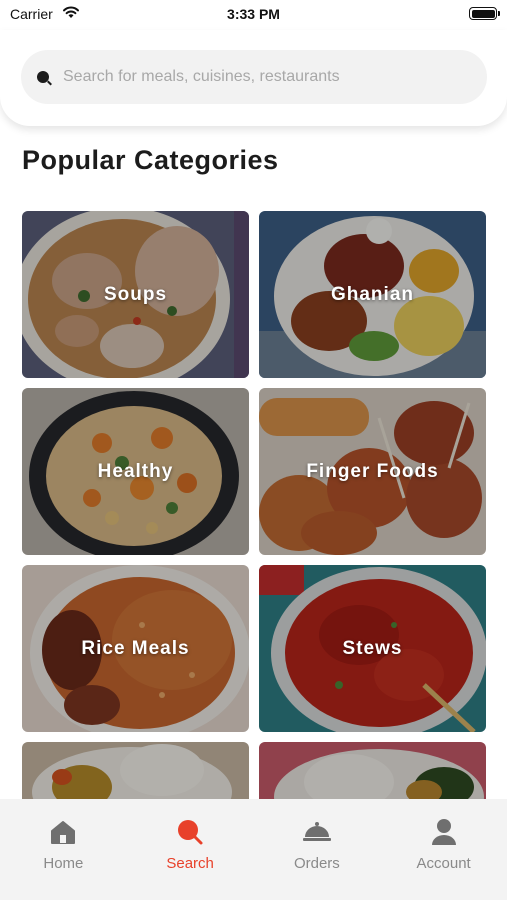 The height and width of the screenshot is (900, 507). I want to click on section-title: Popular Categories, so click(150, 160).